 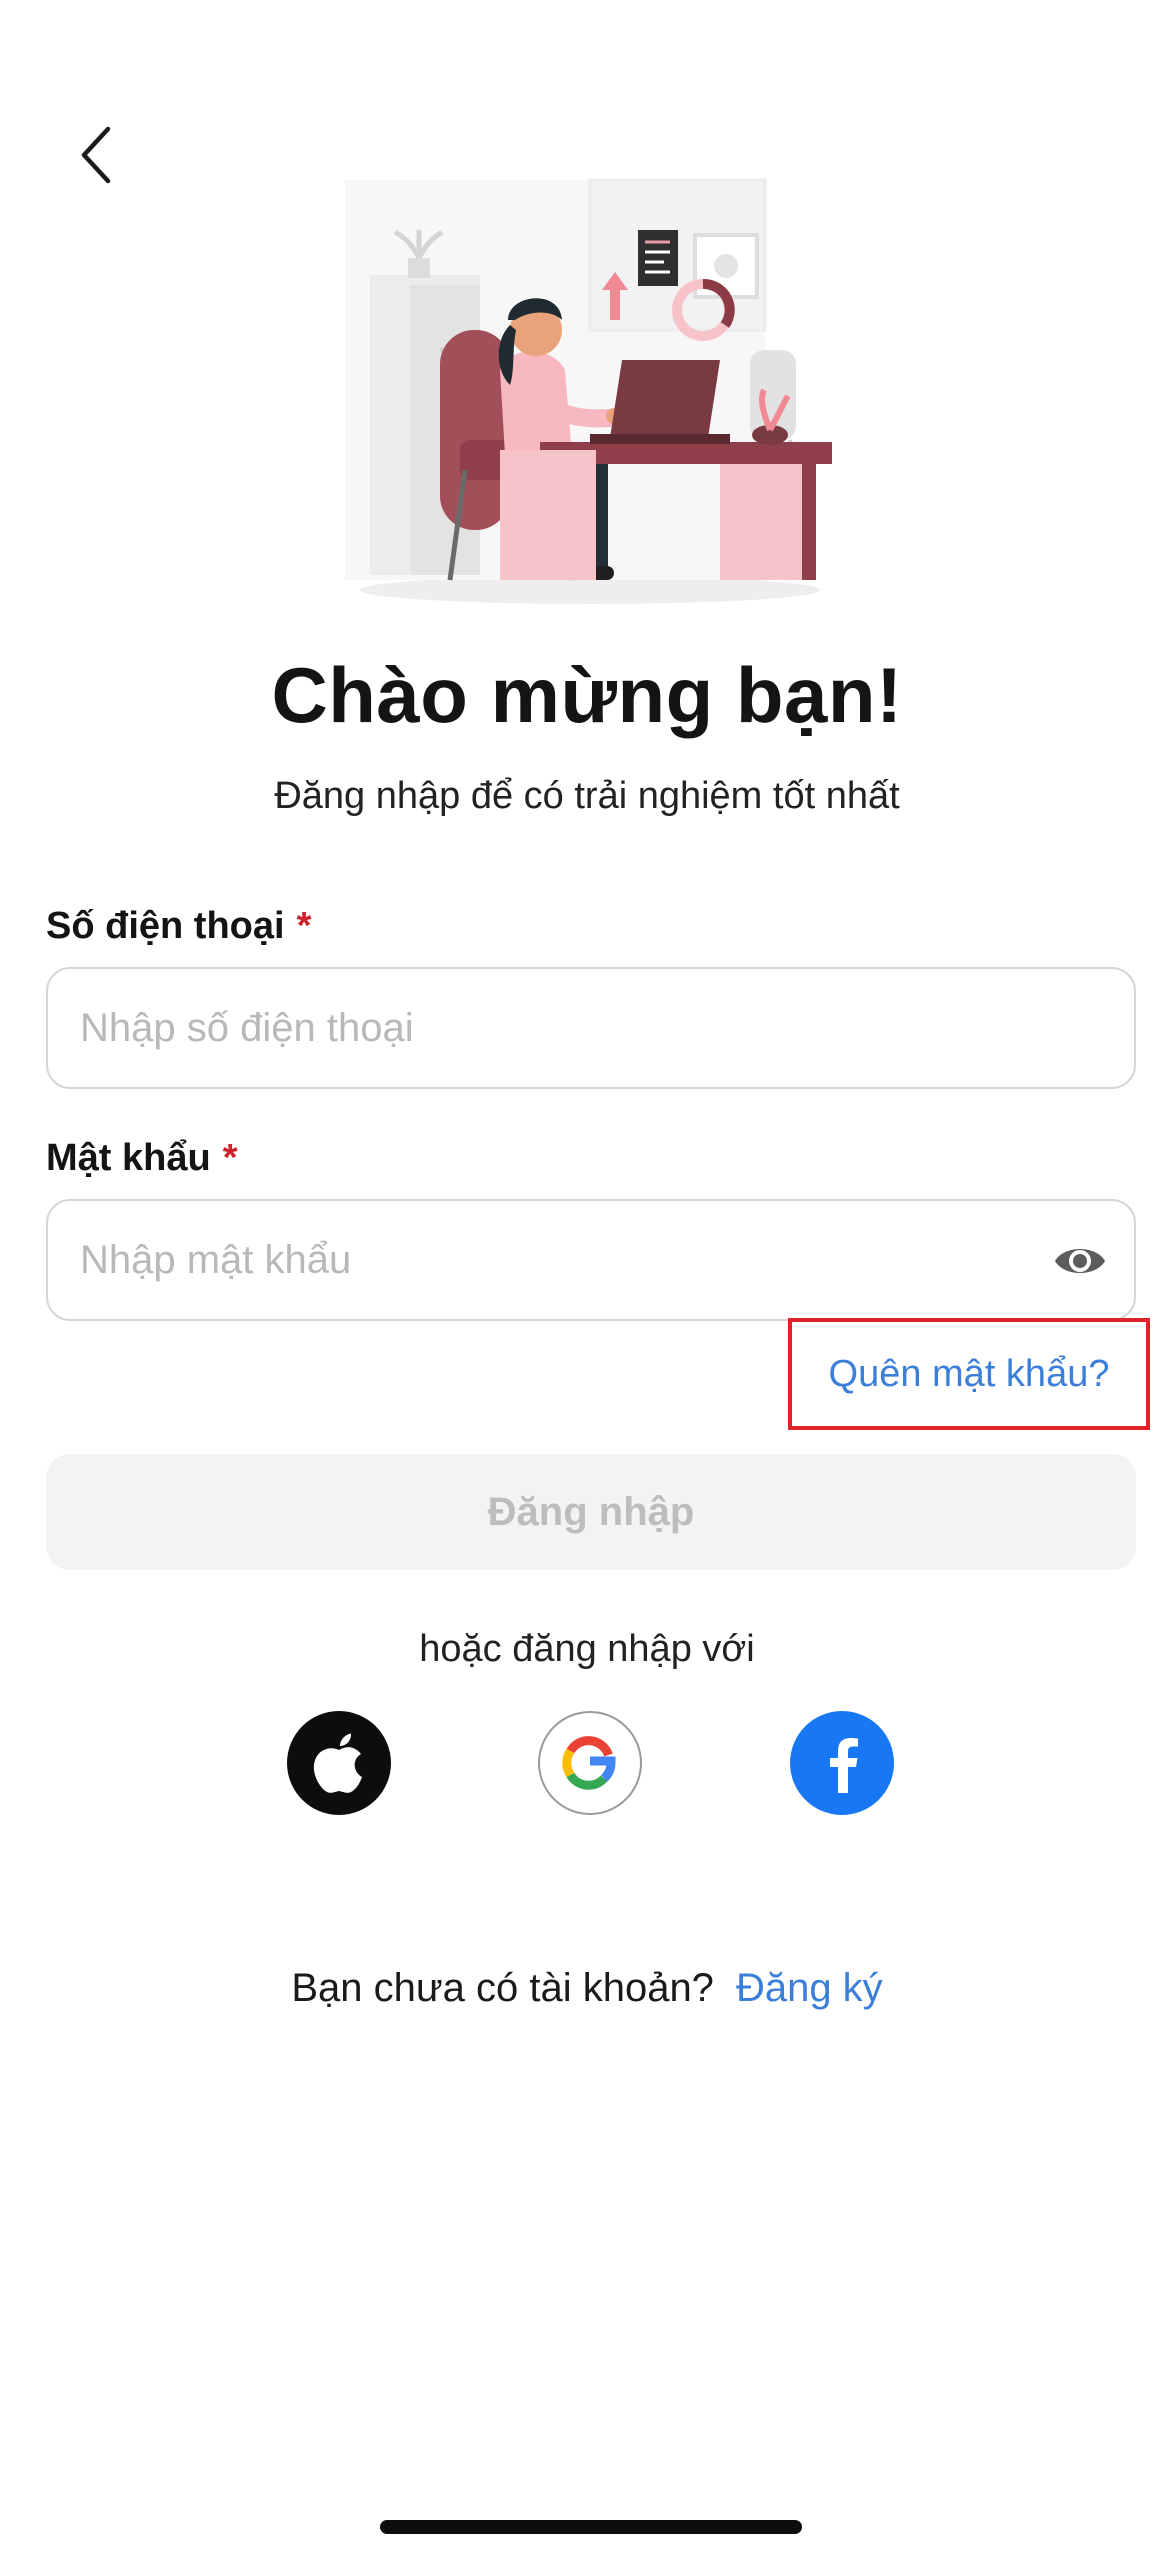 I want to click on show-password-toggle, so click(x=1080, y=1261).